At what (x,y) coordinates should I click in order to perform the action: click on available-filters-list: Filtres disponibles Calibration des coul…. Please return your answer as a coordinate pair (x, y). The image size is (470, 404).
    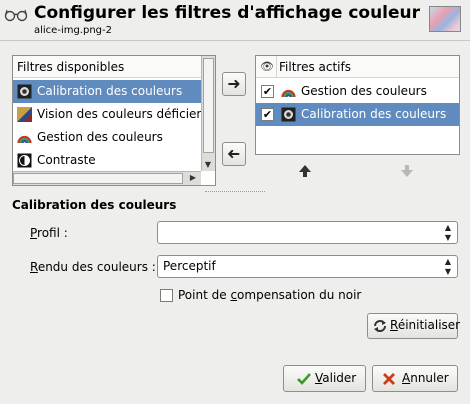
    Looking at the image, I should click on (114, 120).